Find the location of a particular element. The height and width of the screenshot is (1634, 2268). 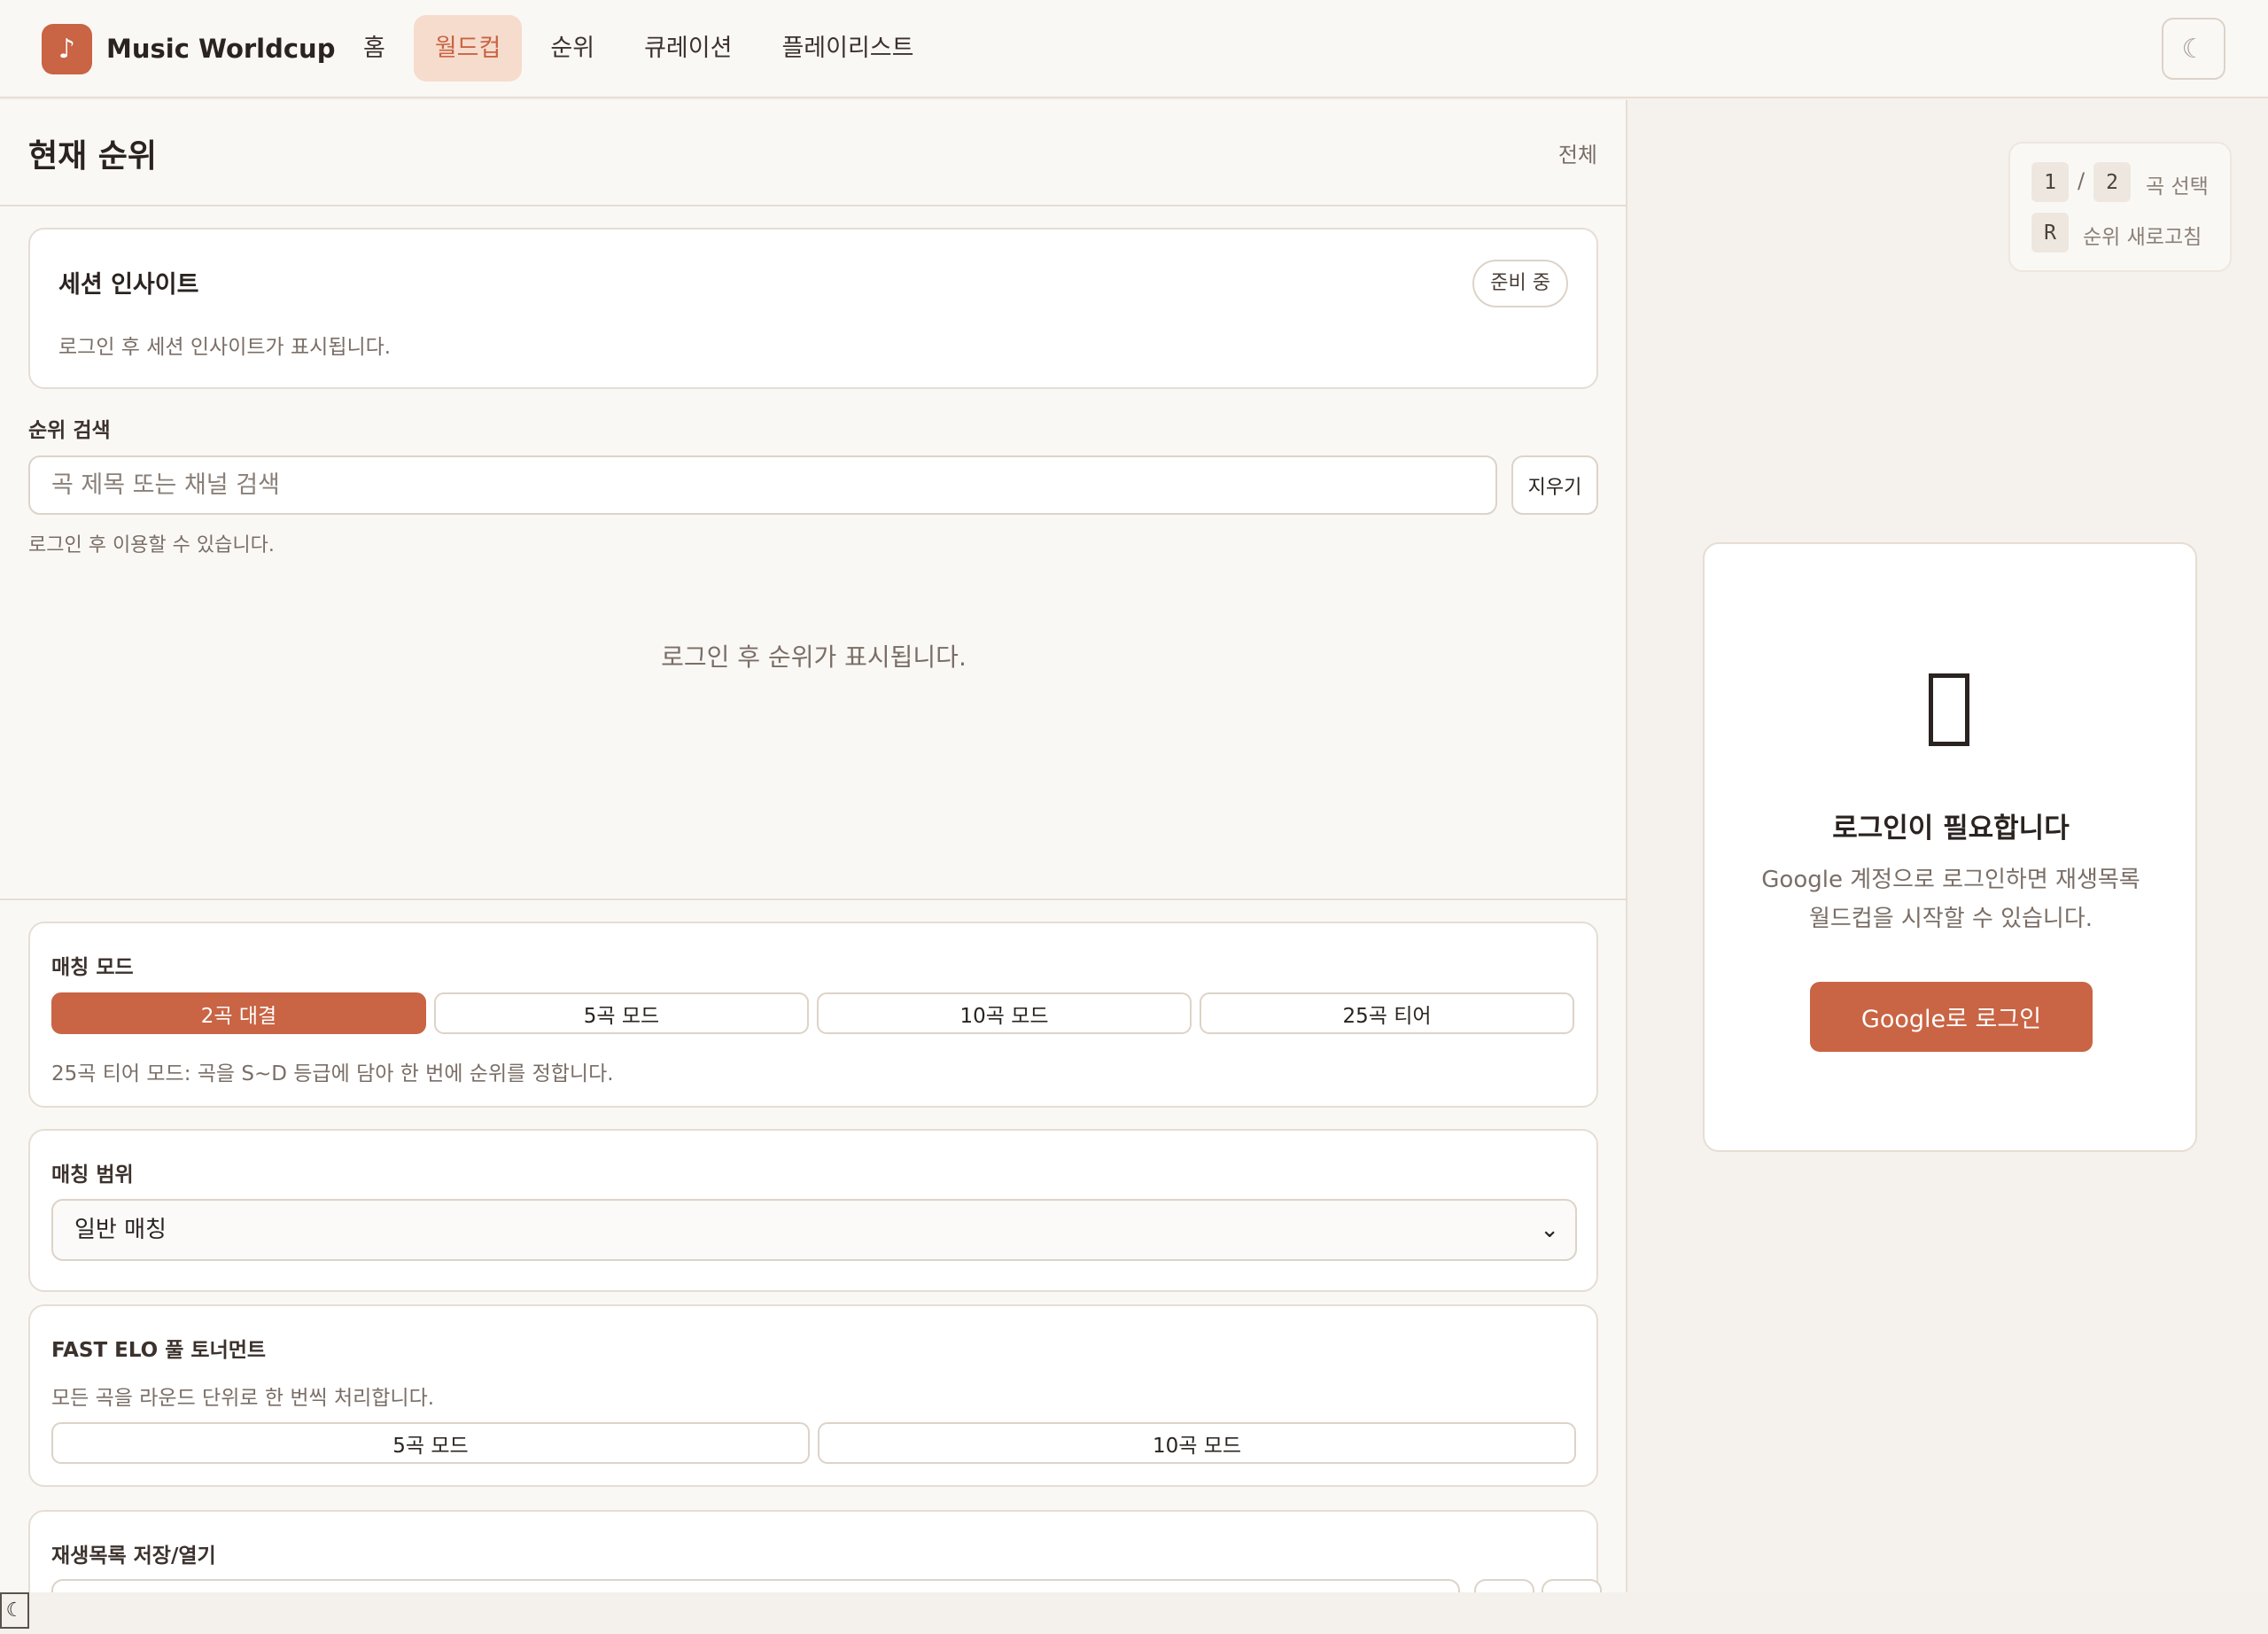

save-button is located at coordinates (1504, 1585).